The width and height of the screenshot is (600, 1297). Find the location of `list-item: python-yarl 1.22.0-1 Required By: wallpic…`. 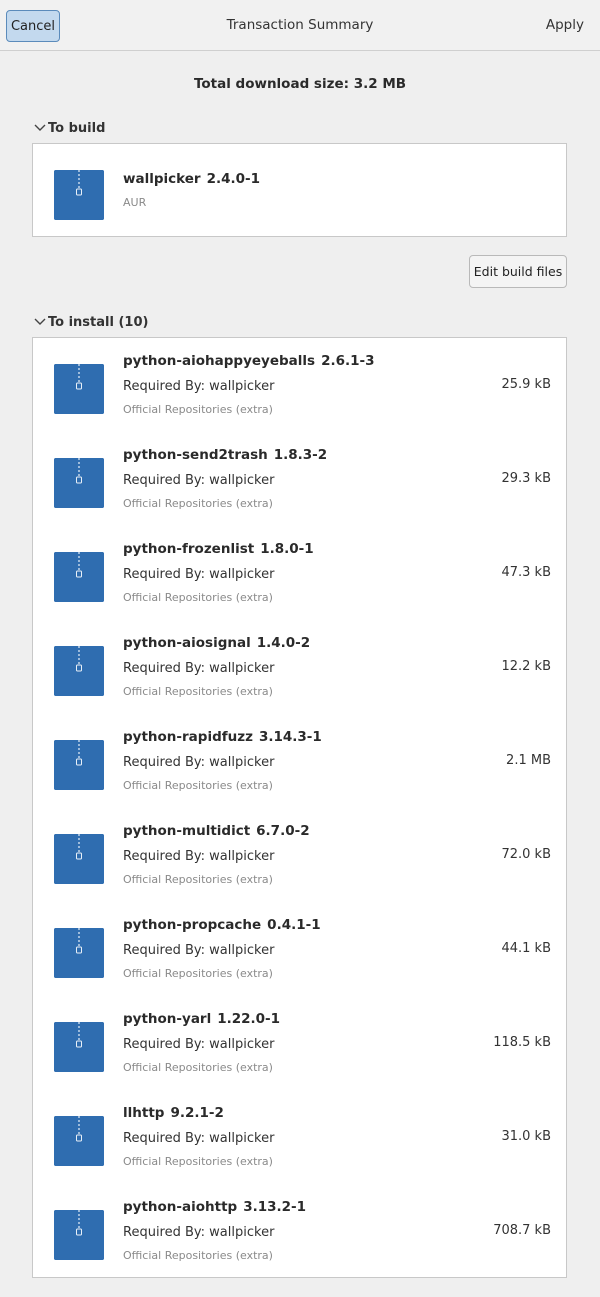

list-item: python-yarl 1.22.0-1 Required By: wallpic… is located at coordinates (299, 1043).